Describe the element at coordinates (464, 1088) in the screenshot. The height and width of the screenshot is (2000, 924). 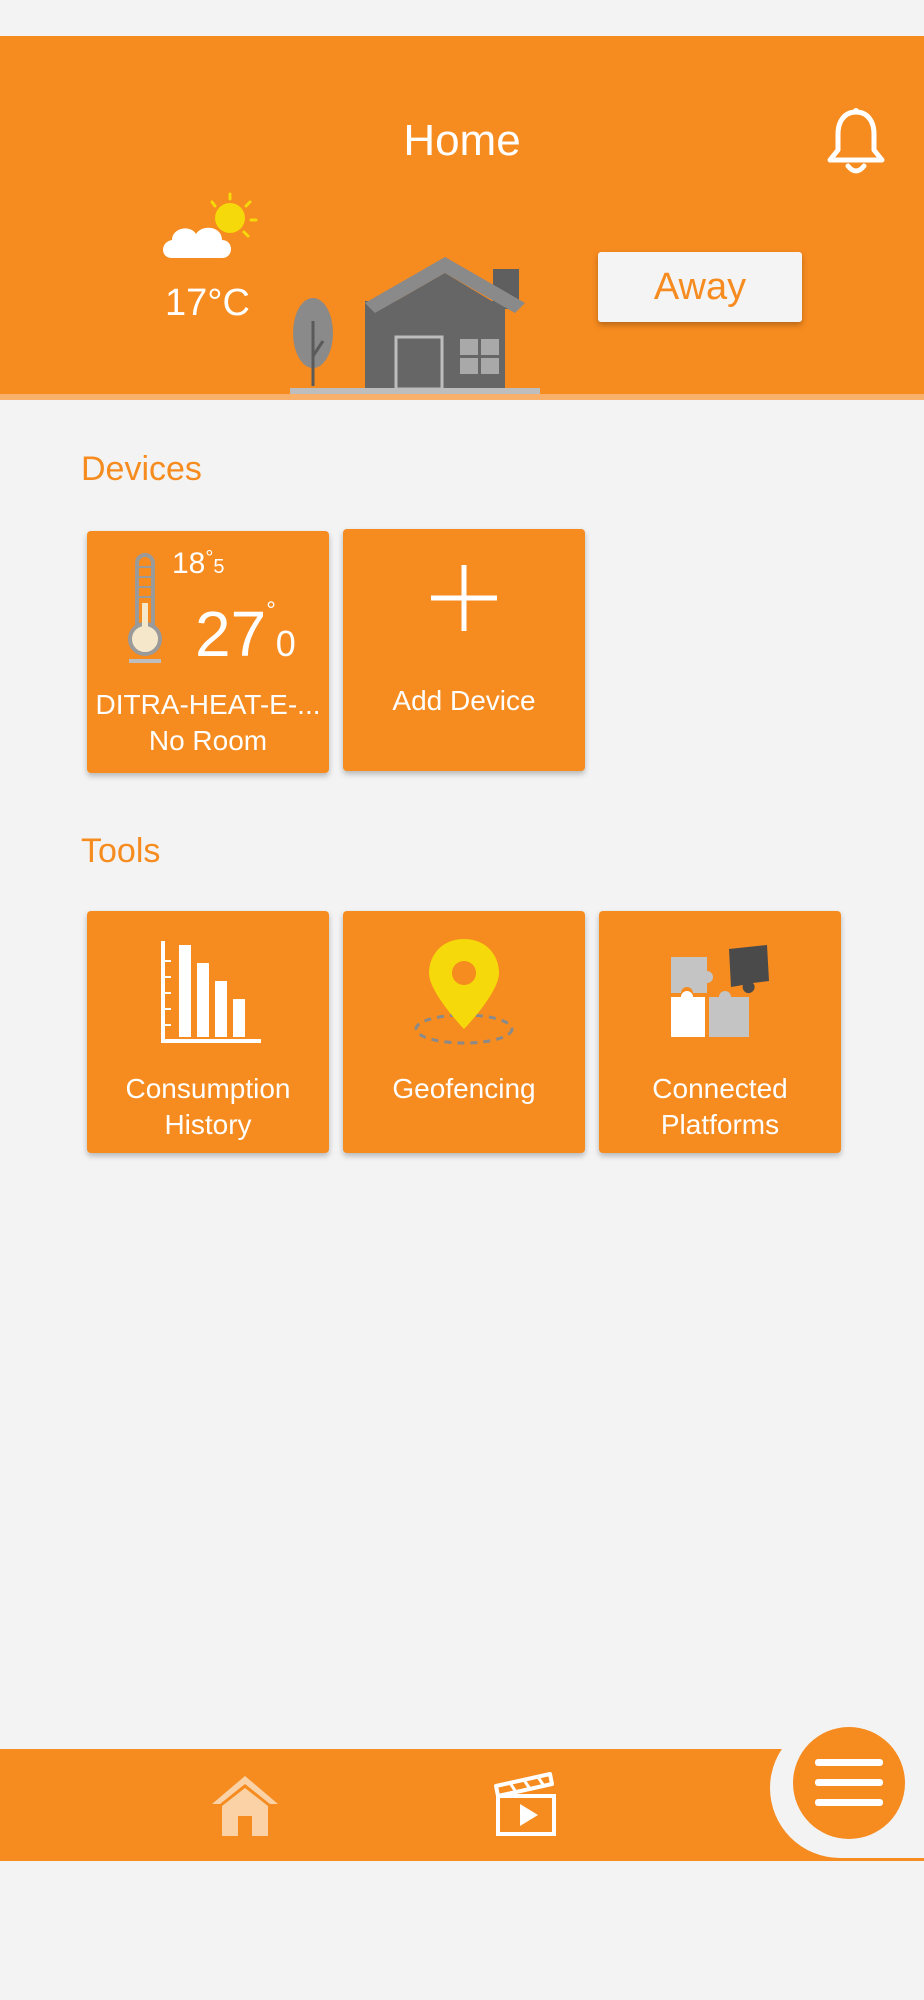
I see `geofencing-label: Geofencing` at that location.